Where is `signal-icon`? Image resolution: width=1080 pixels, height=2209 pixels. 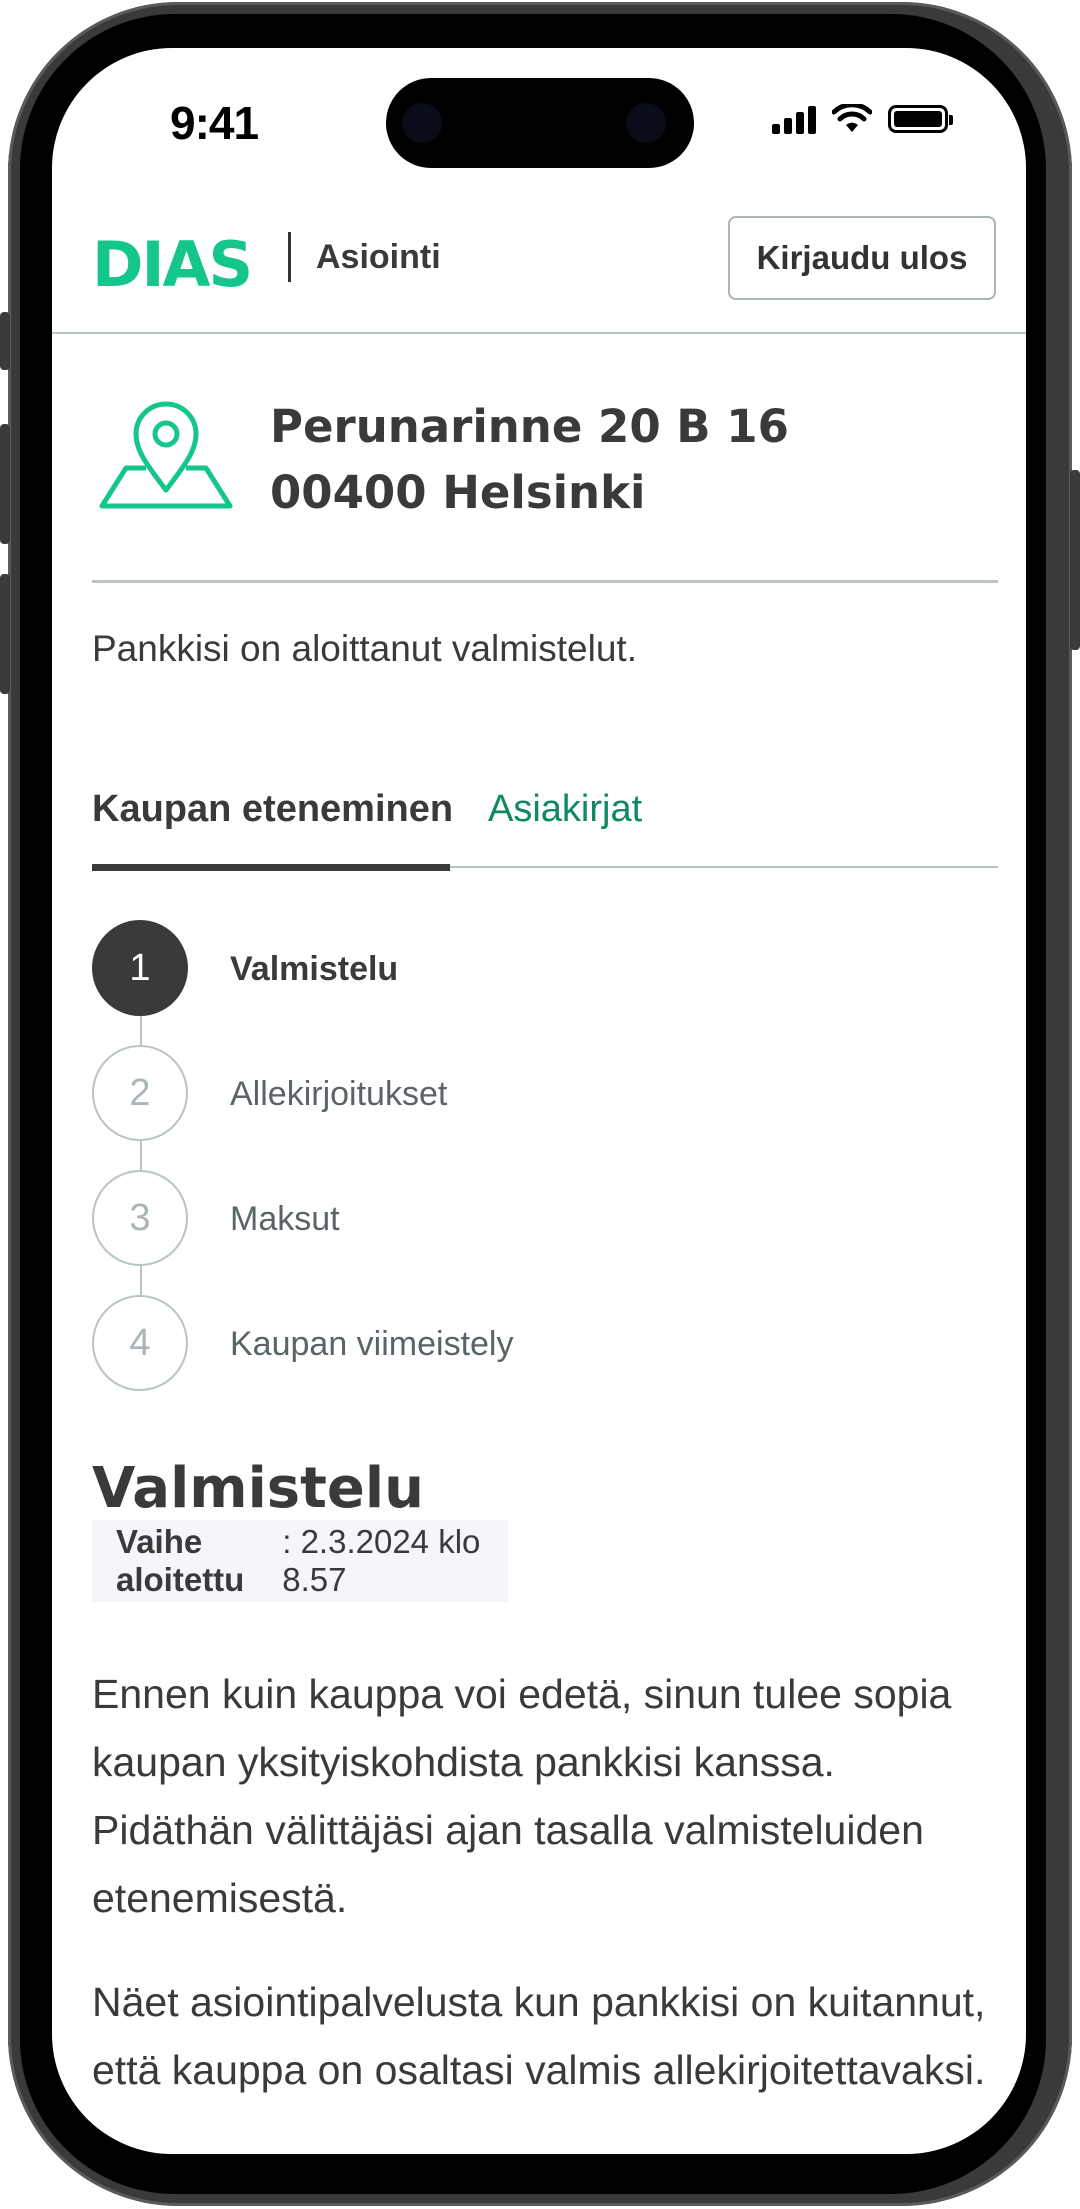 signal-icon is located at coordinates (794, 119).